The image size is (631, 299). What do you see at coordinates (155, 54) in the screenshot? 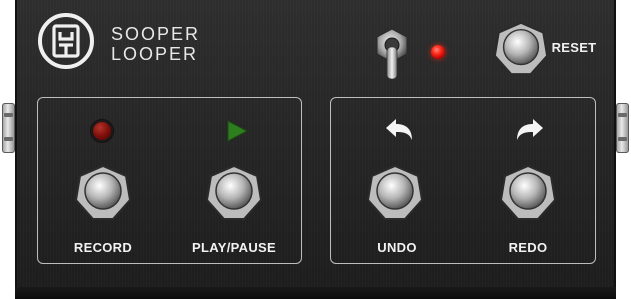
I see `brand-name-line2: LOOPER` at bounding box center [155, 54].